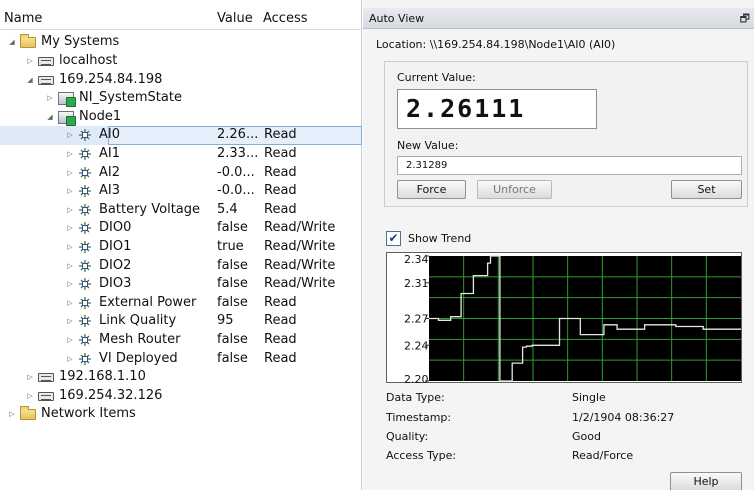 The image size is (754, 490). Describe the element at coordinates (416, 319) in the screenshot. I see `y-tick-label: 2.27` at that location.